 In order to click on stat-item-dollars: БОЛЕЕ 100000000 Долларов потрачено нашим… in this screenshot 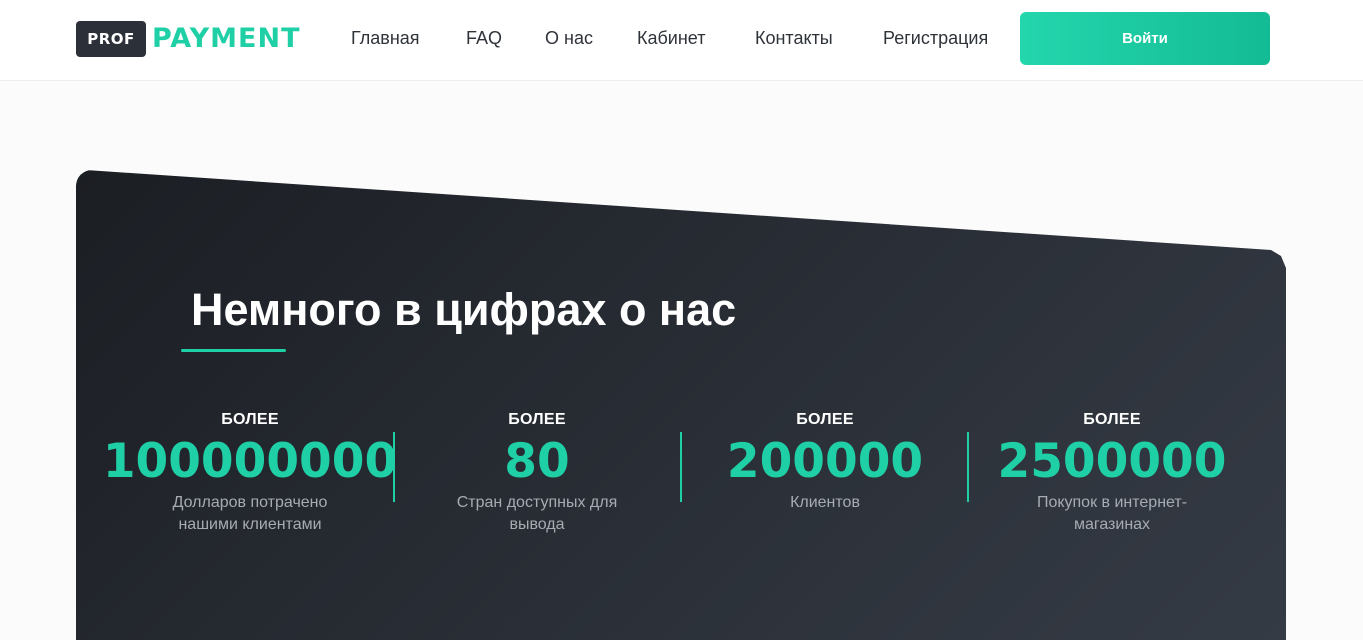, I will do `click(250, 473)`.